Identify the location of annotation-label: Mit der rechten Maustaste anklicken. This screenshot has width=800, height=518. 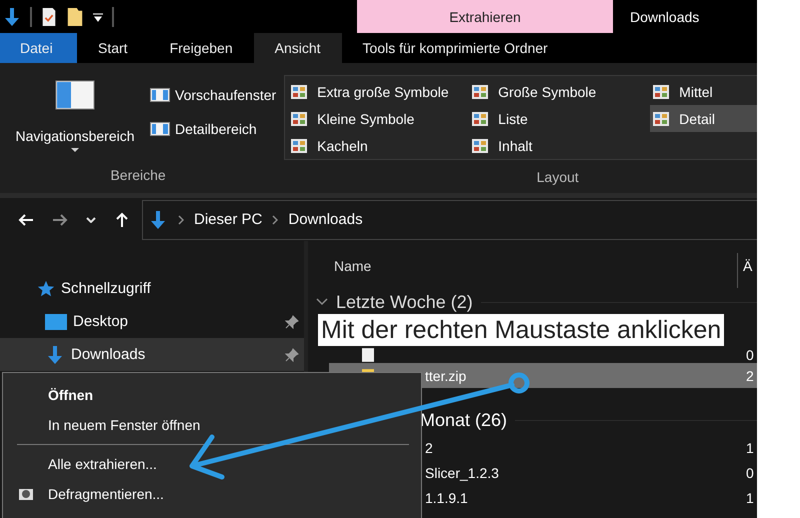
(521, 330).